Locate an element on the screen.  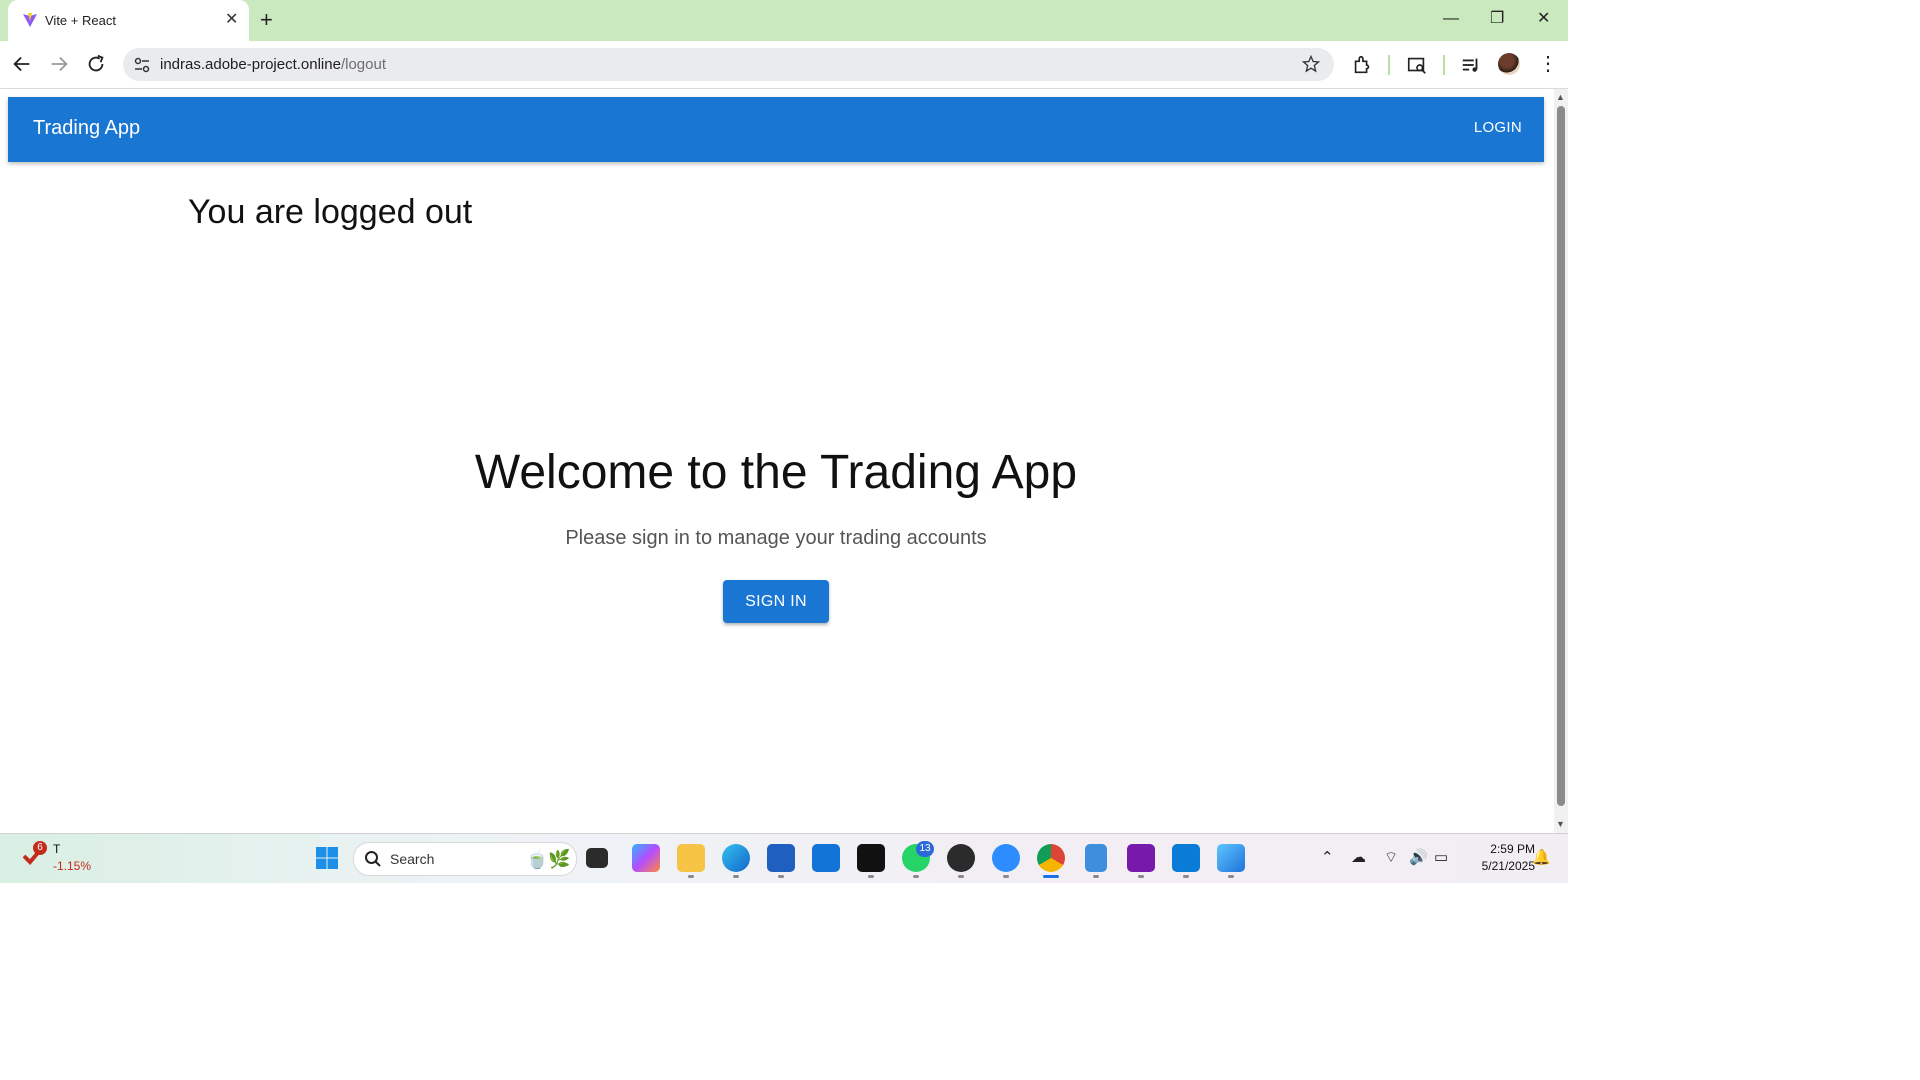
tab-close-icon: ✕ is located at coordinates (231, 20).